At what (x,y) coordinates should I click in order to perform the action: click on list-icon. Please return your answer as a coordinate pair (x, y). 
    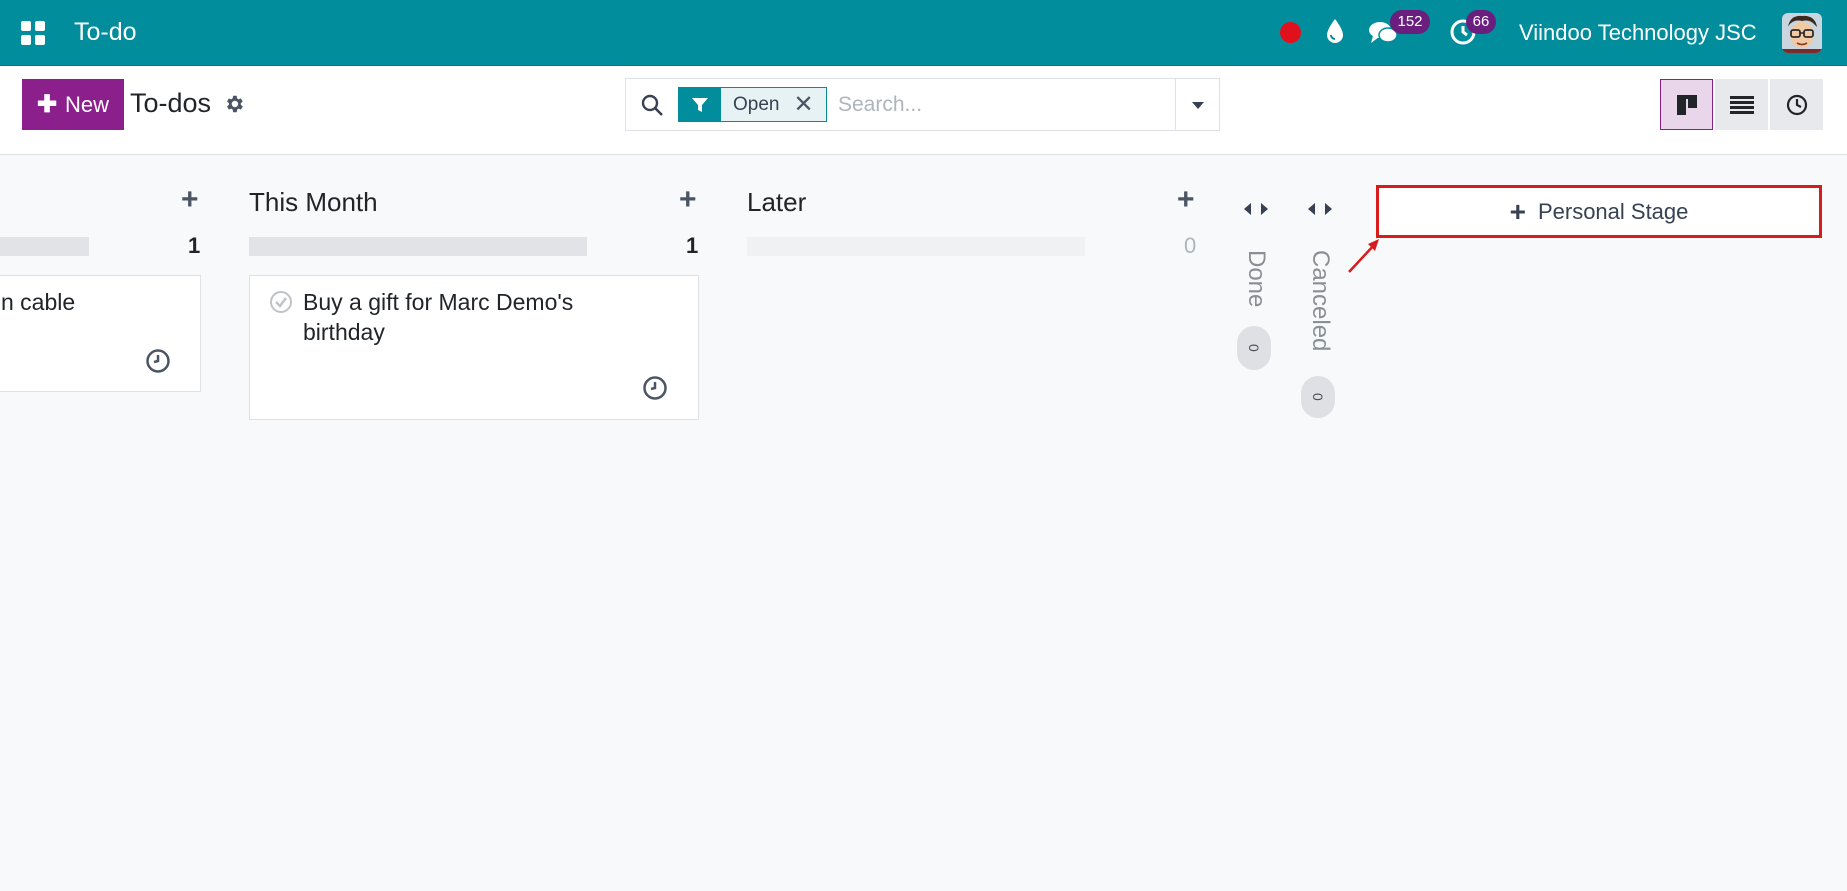
    Looking at the image, I should click on (1741, 104).